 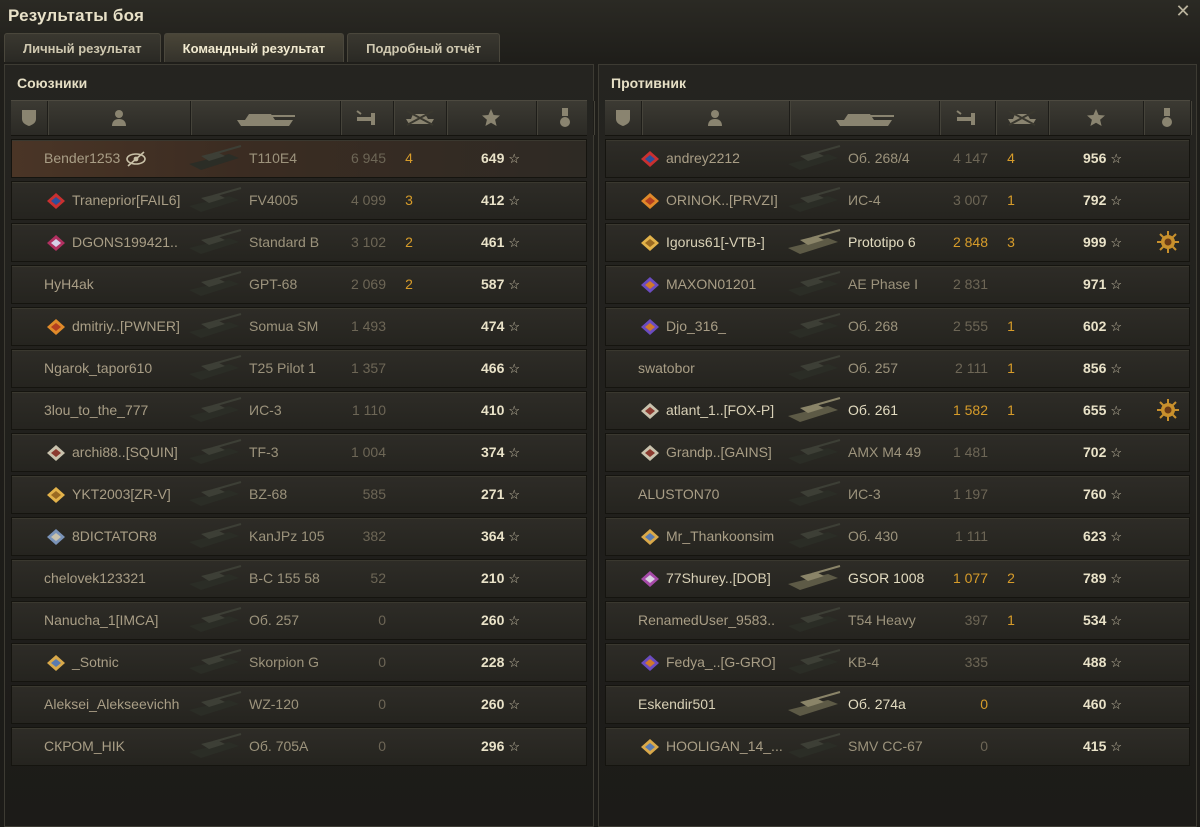 What do you see at coordinates (299, 494) in the screenshot?
I see `player-row: YKT2003[ZR-V] BZ-68 585 271 ☆` at bounding box center [299, 494].